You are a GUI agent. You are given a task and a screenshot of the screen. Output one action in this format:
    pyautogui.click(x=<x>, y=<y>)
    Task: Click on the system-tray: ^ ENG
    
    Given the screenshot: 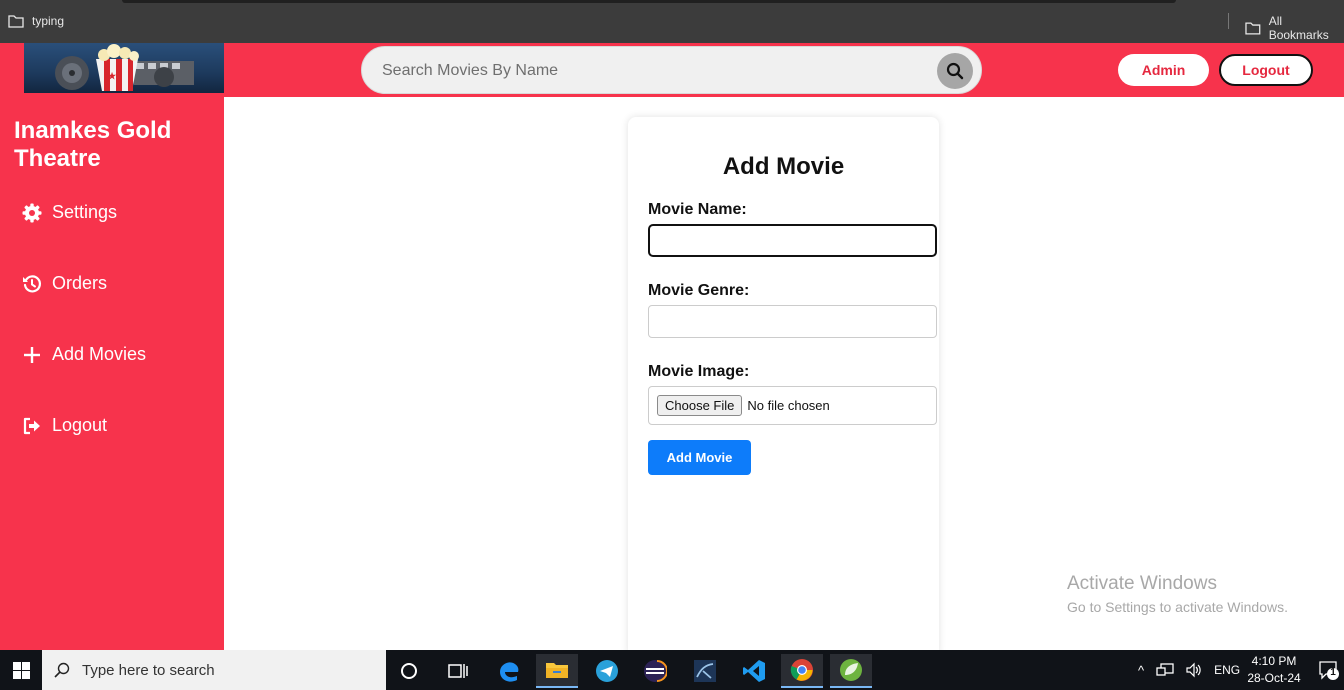 What is the action you would take?
    pyautogui.click(x=1189, y=670)
    